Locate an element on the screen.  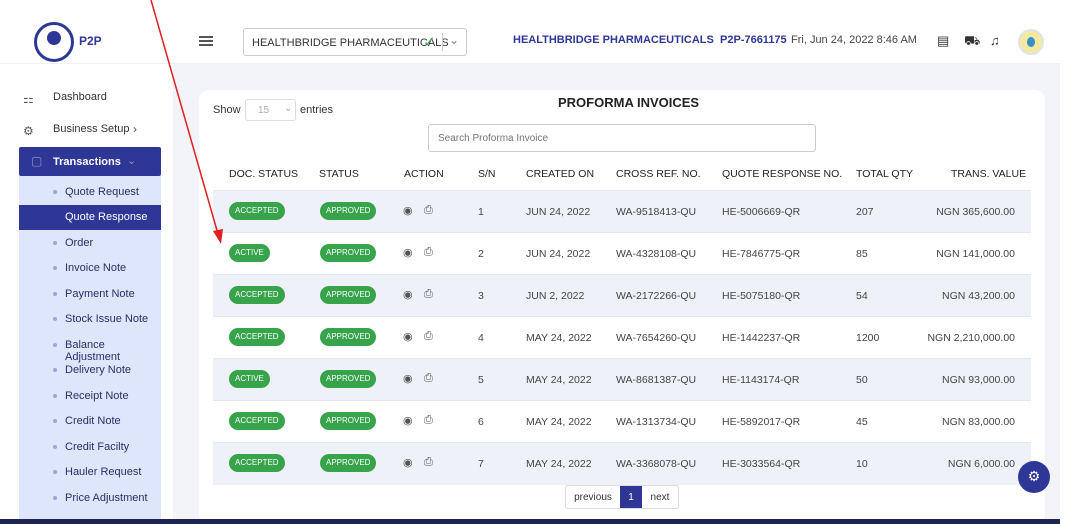
sidebar-item-label: Delivery Note is located at coordinates (98, 370).